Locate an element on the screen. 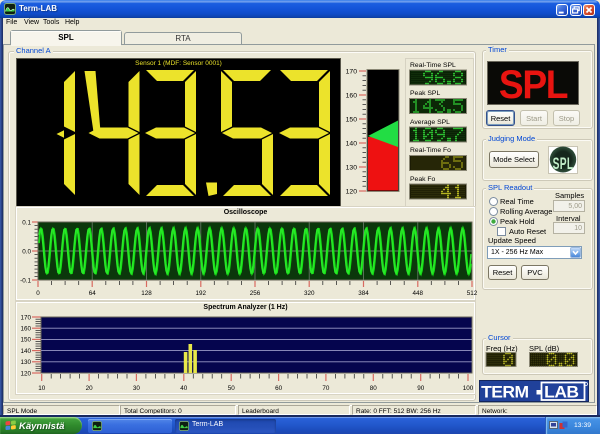 This screenshot has height=434, width=600. svg-text: LAB is located at coordinates (561, 392).